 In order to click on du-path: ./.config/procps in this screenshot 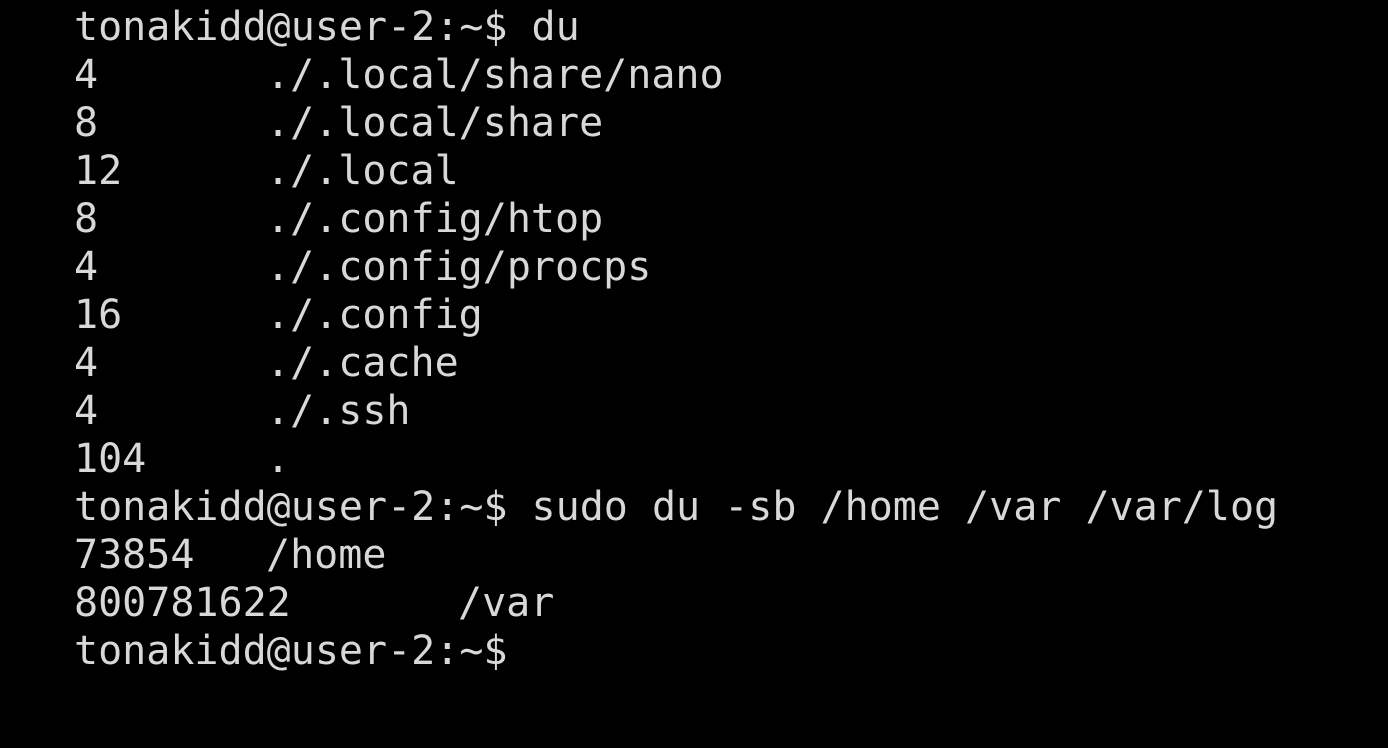, I will do `click(459, 267)`.